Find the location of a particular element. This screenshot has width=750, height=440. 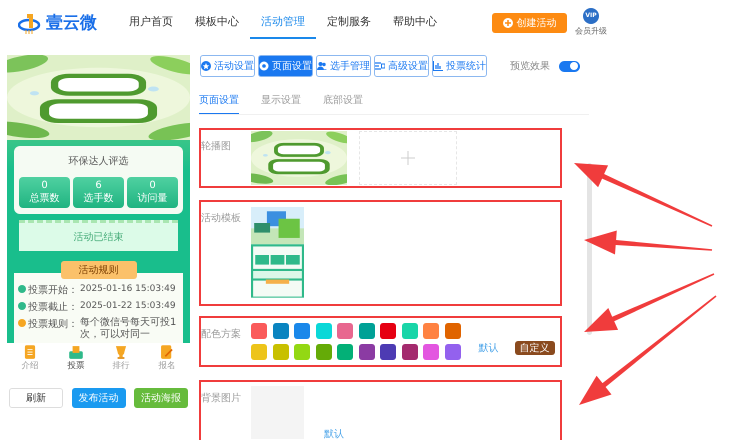

status-banner: 活动已结束 is located at coordinates (98, 235).